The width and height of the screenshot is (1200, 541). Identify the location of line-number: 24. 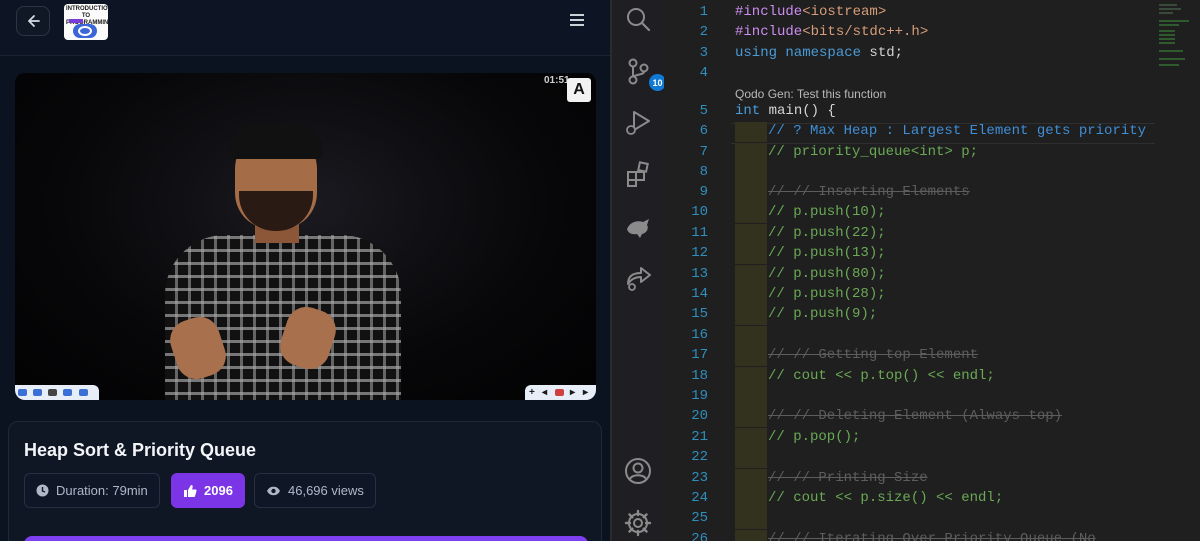
(699, 498).